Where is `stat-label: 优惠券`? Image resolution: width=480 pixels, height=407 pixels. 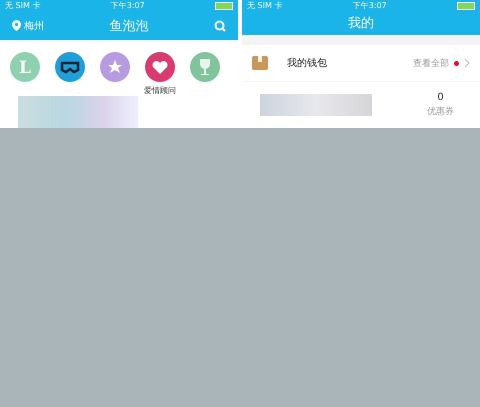
stat-label: 优惠券 is located at coordinates (440, 112).